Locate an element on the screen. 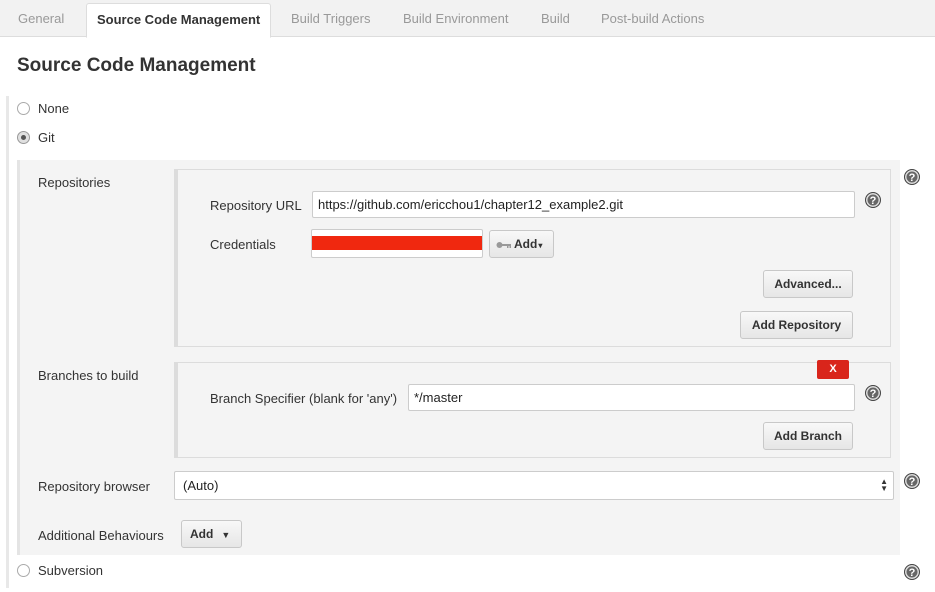 The image size is (935, 592). additional-behaviours-add-label: Add is located at coordinates (202, 534).